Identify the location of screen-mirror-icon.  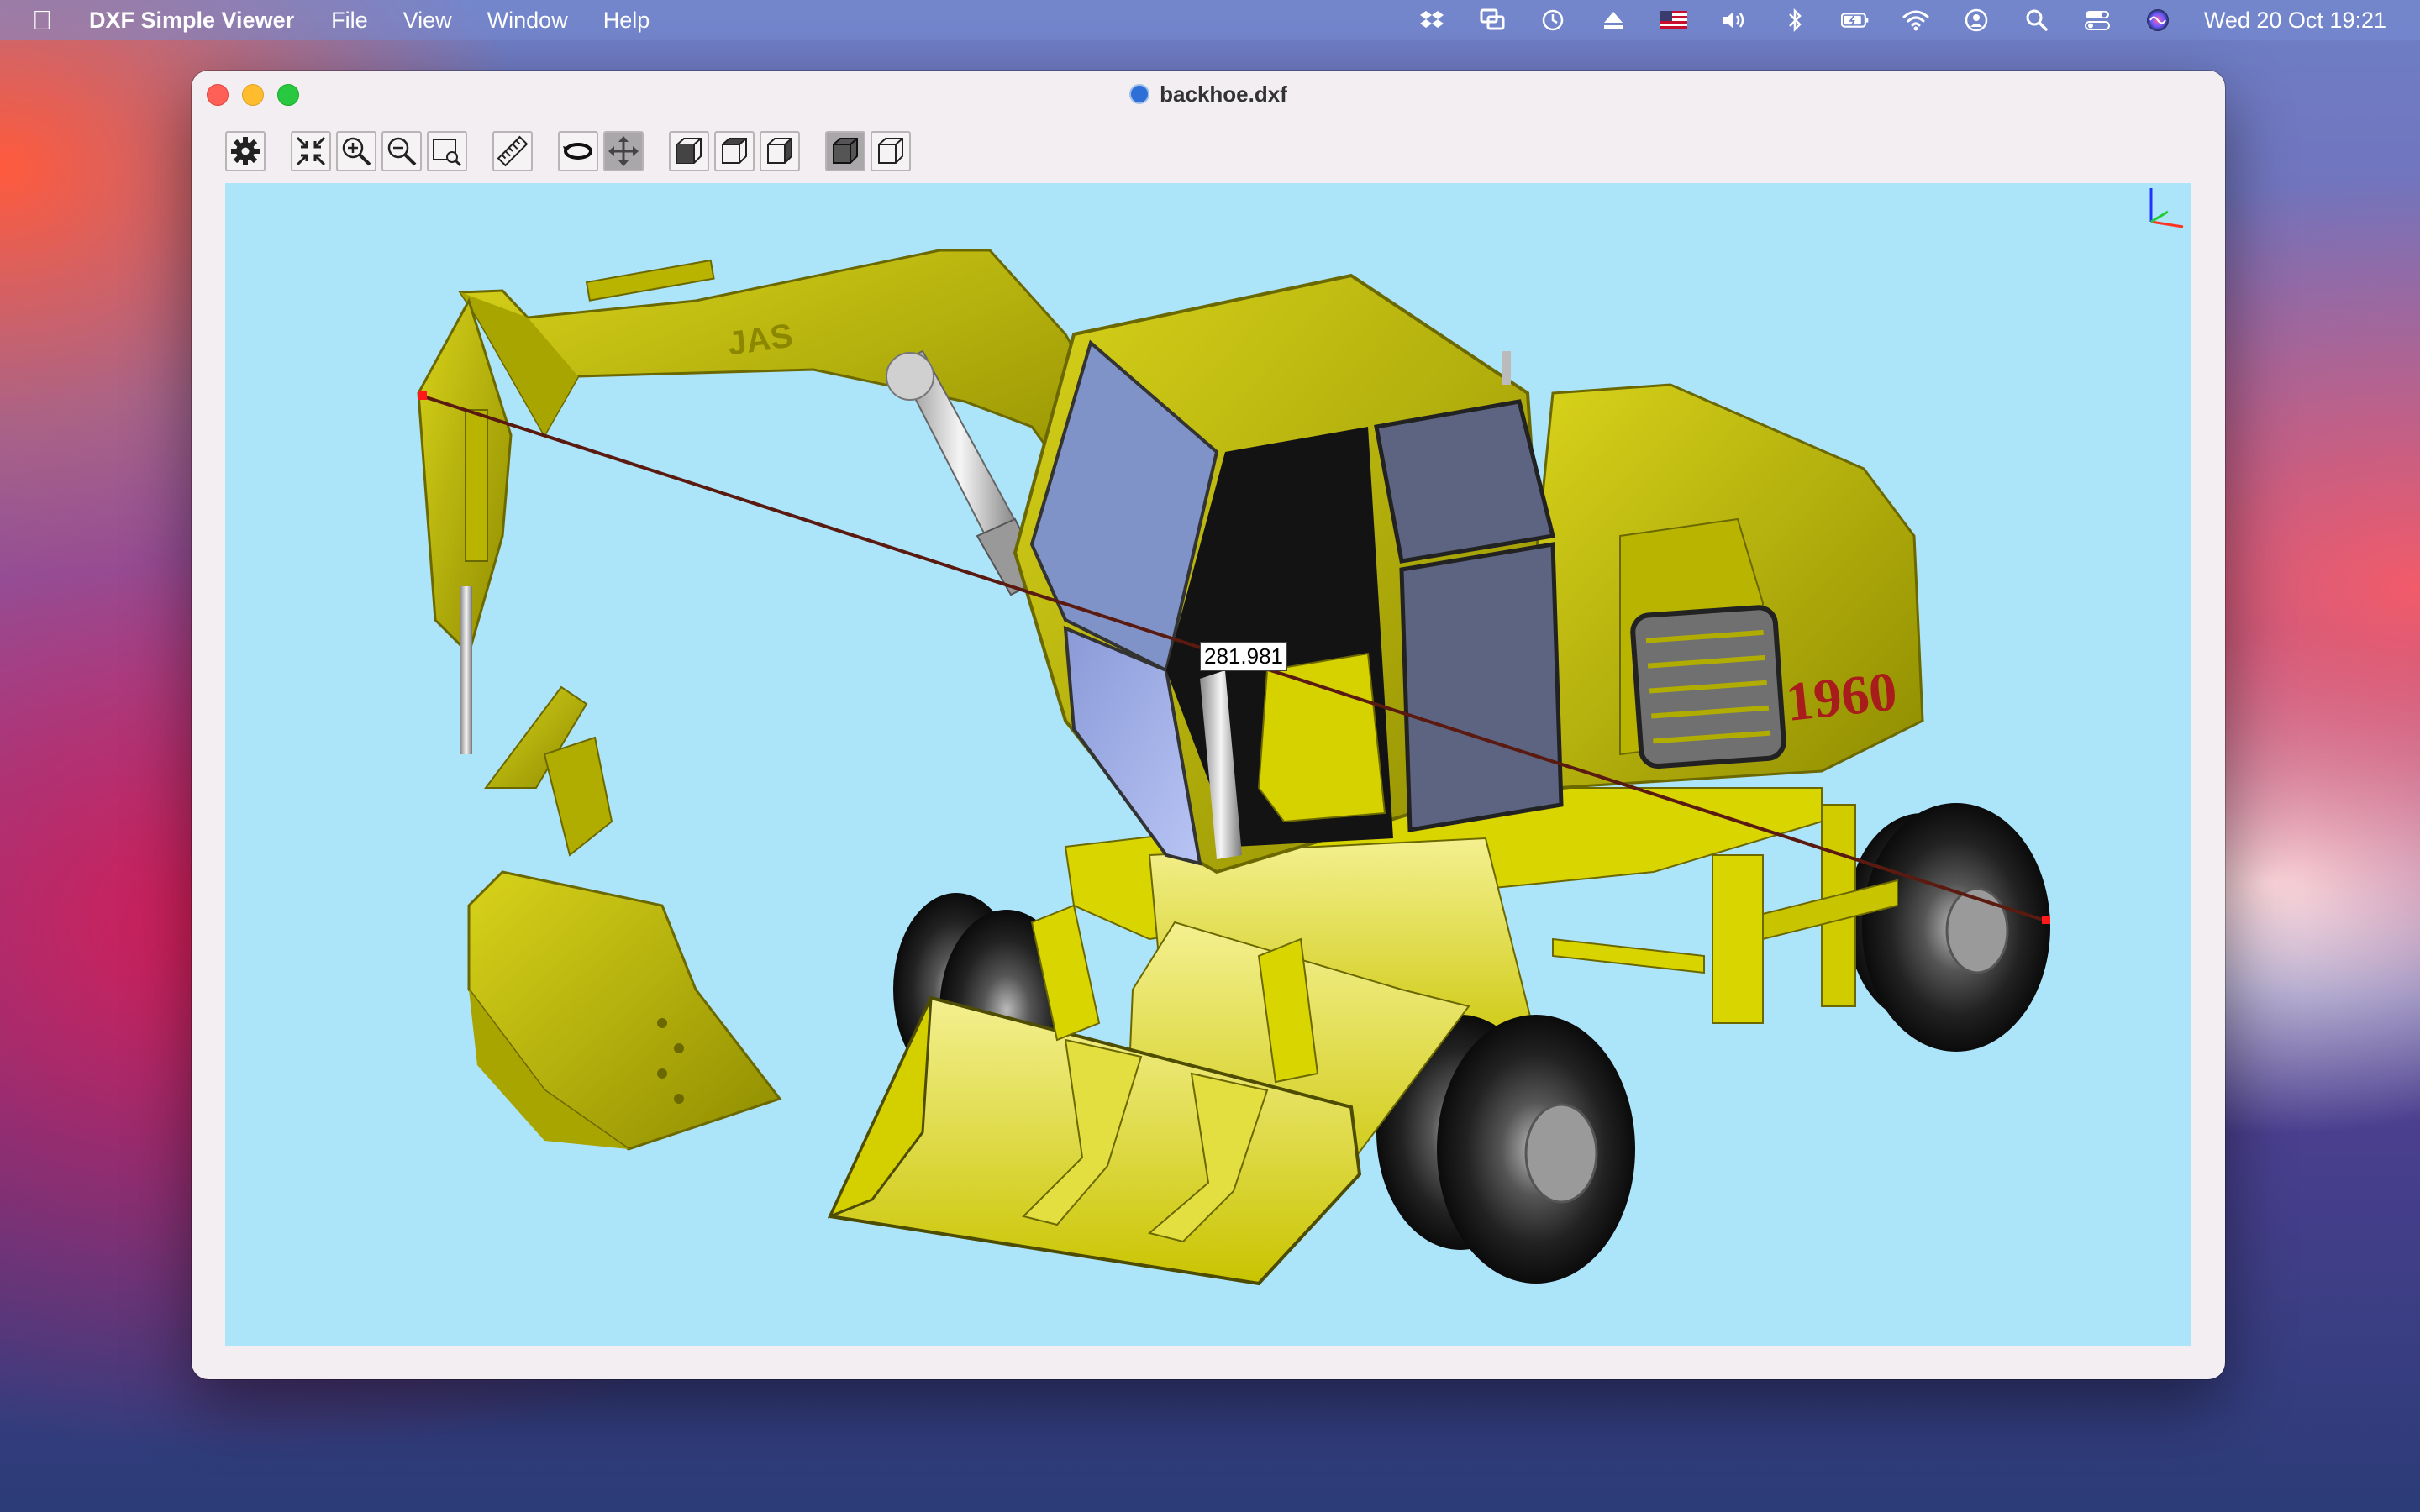
(1493, 20).